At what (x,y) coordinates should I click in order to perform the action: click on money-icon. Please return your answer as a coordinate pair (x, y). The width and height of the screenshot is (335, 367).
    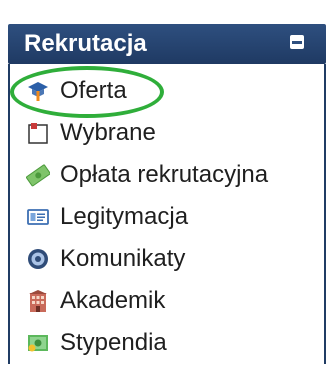
    Looking at the image, I should click on (38, 175).